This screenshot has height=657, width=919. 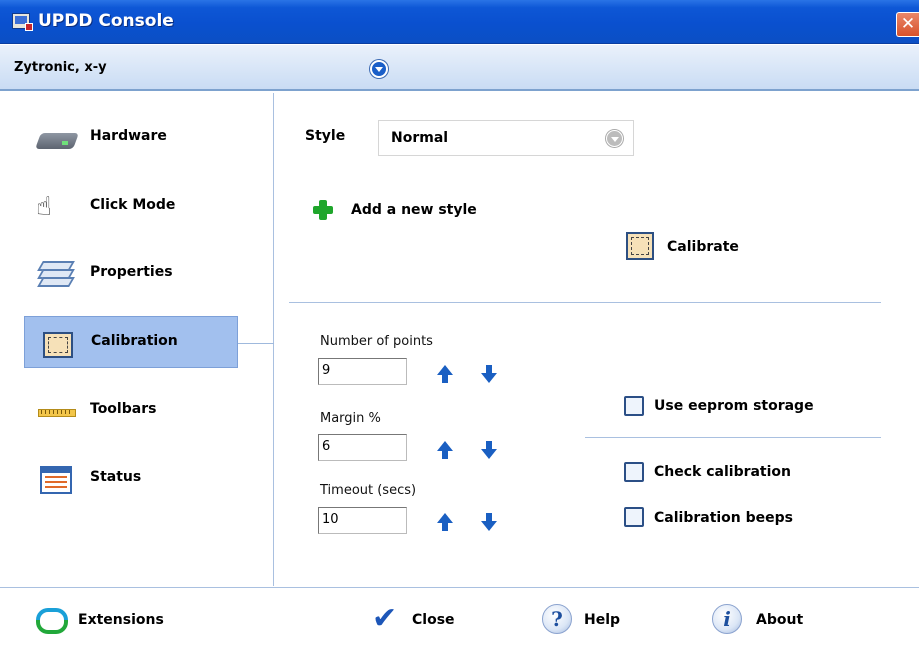 What do you see at coordinates (57, 138) in the screenshot?
I see `hardware-icon` at bounding box center [57, 138].